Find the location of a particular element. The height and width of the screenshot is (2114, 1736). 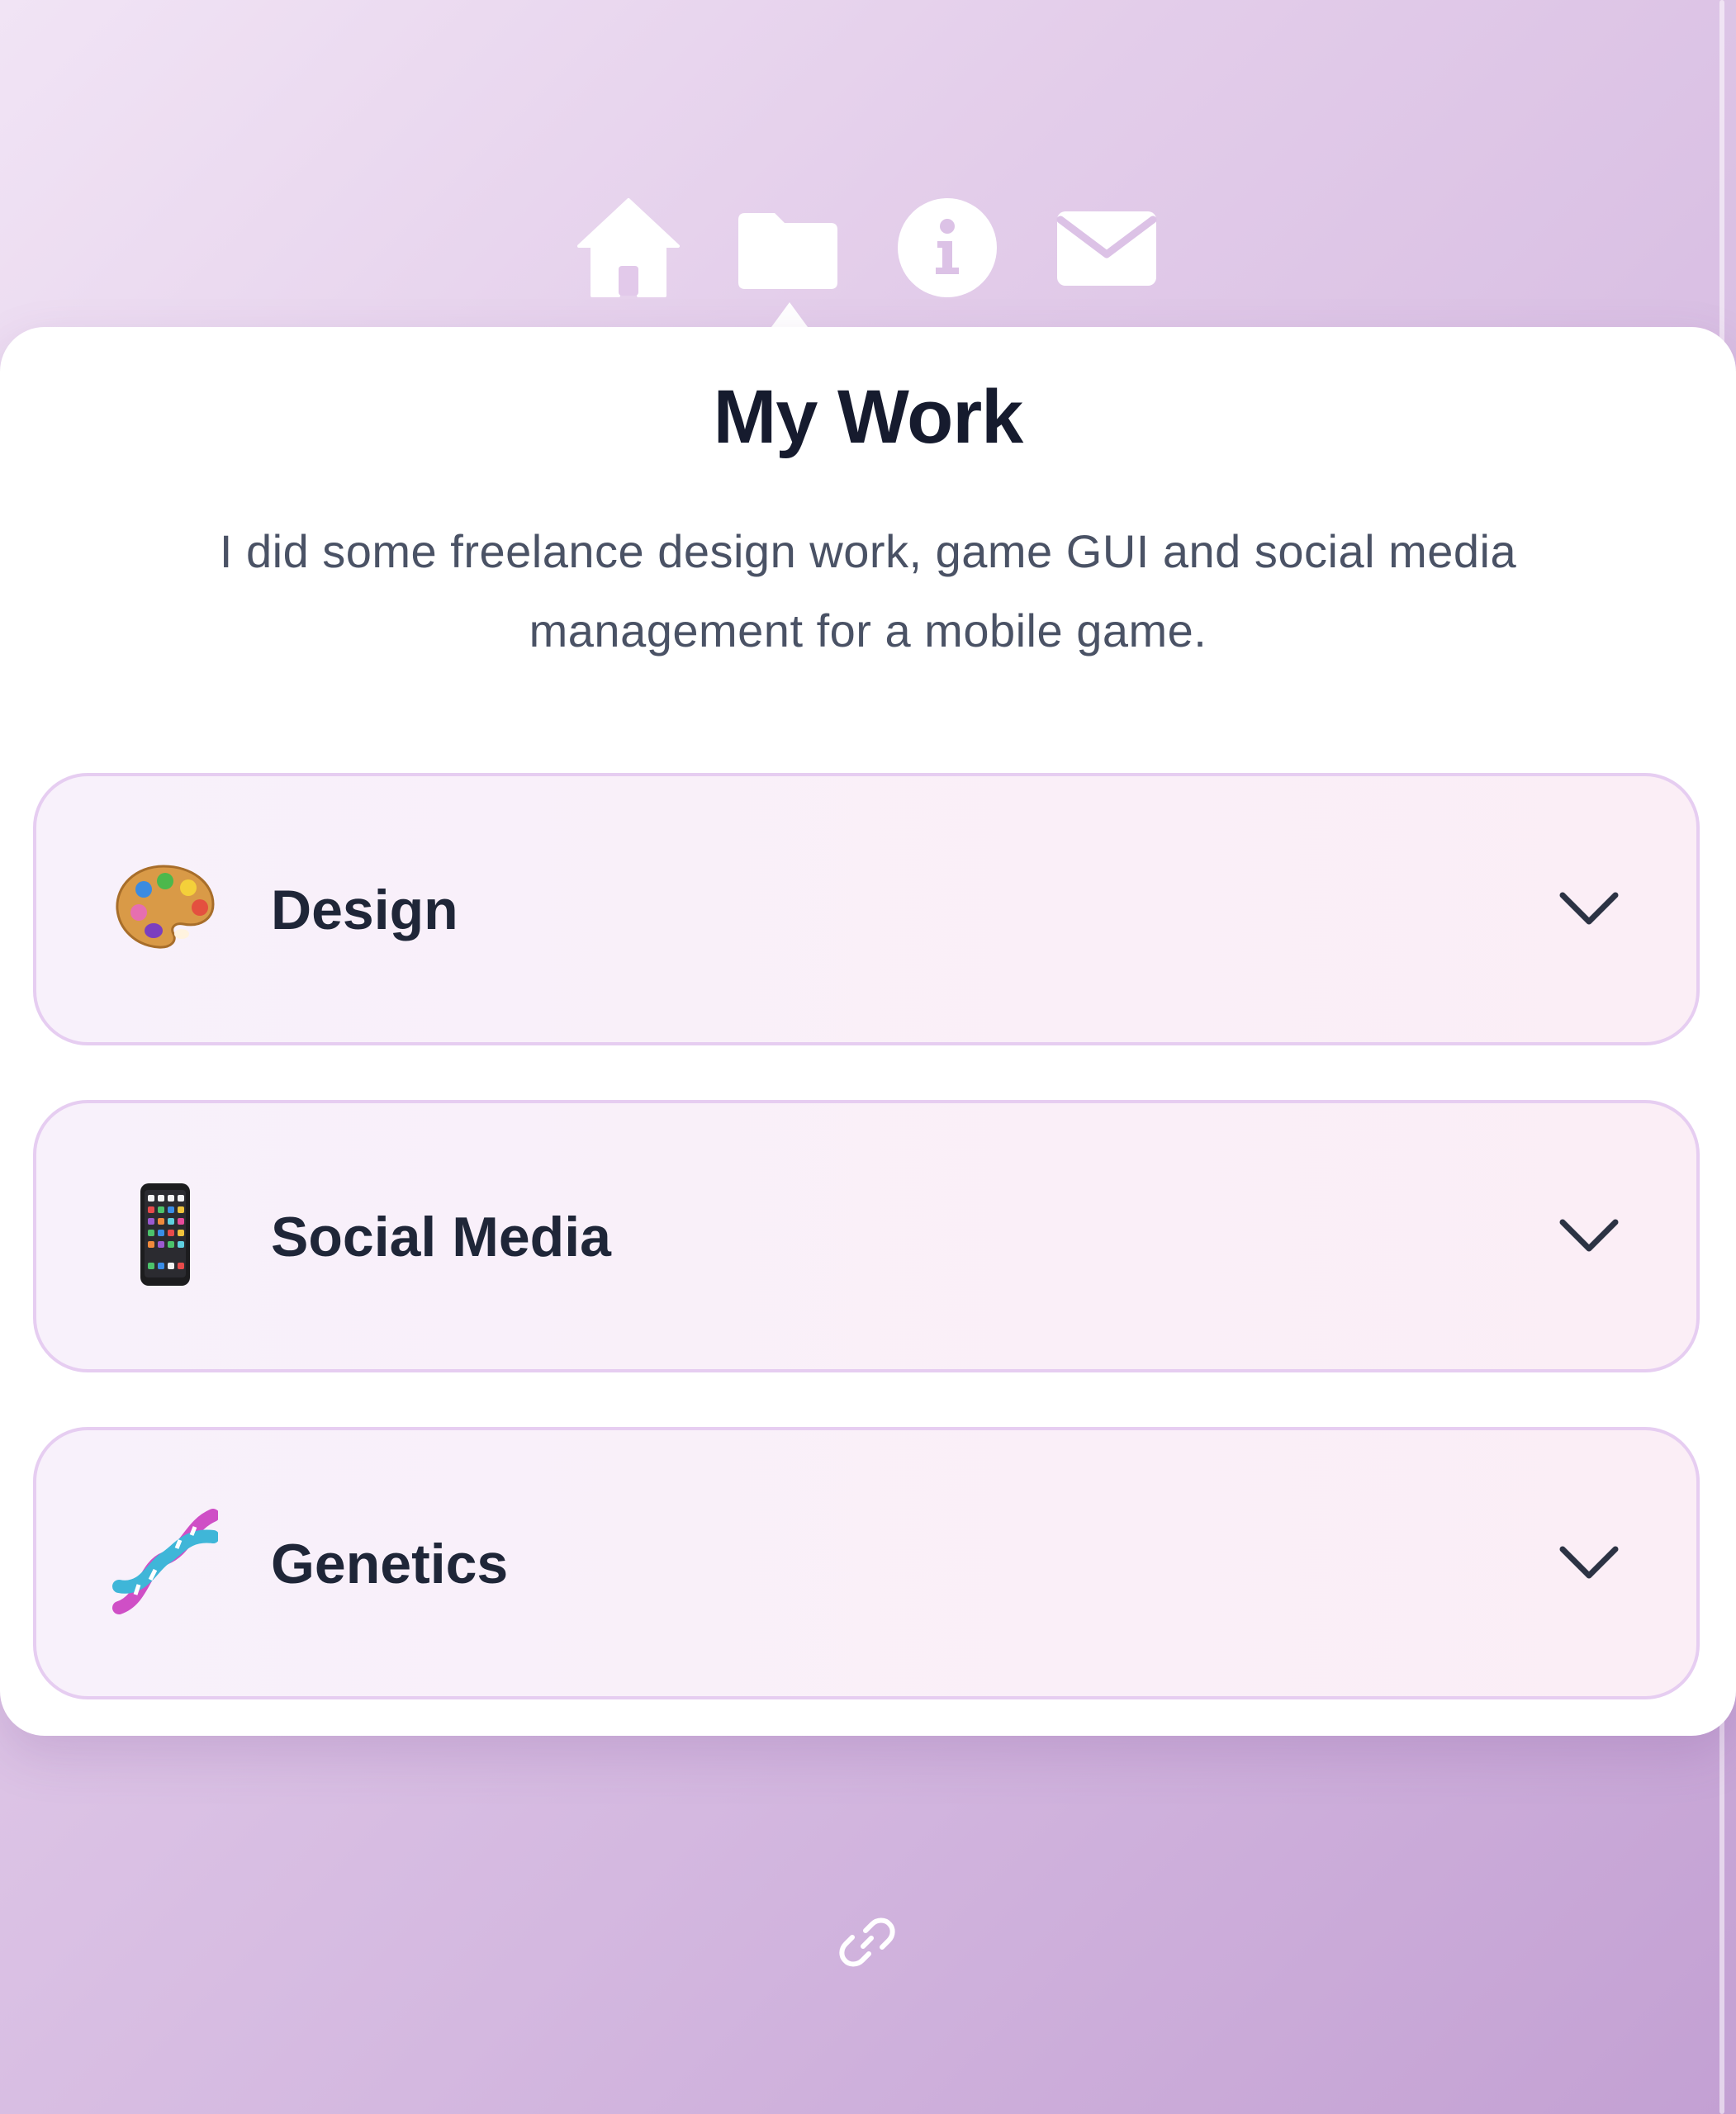

nav-contact is located at coordinates (1107, 248).